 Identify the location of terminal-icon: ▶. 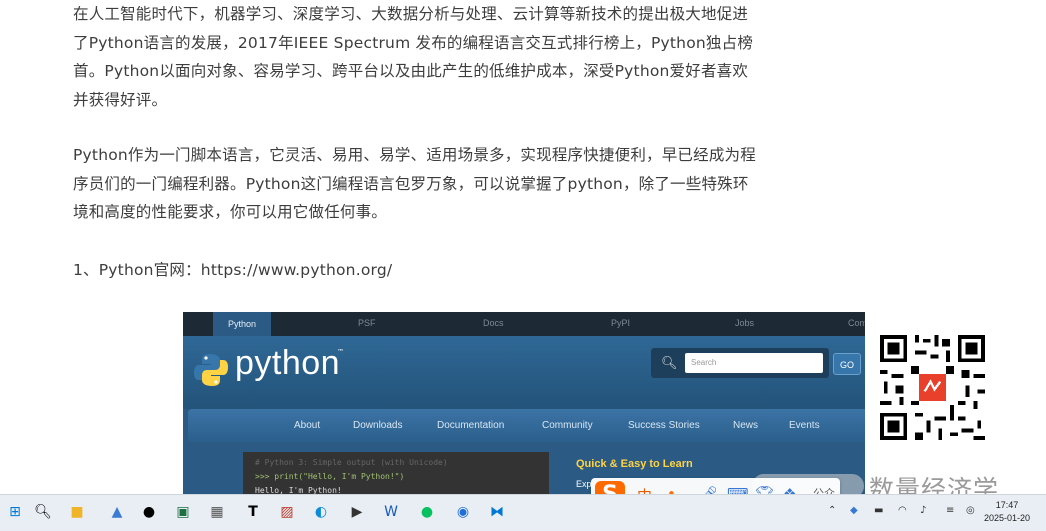
(357, 512).